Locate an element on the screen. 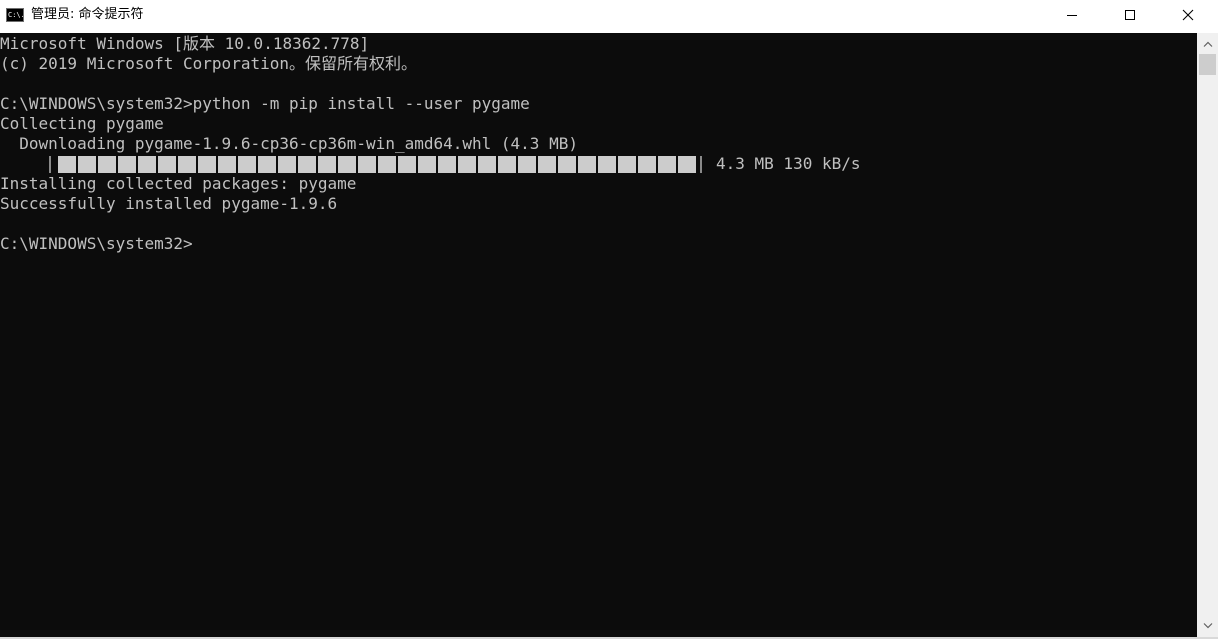 The image size is (1218, 639). progress-bar-fill is located at coordinates (377, 164).